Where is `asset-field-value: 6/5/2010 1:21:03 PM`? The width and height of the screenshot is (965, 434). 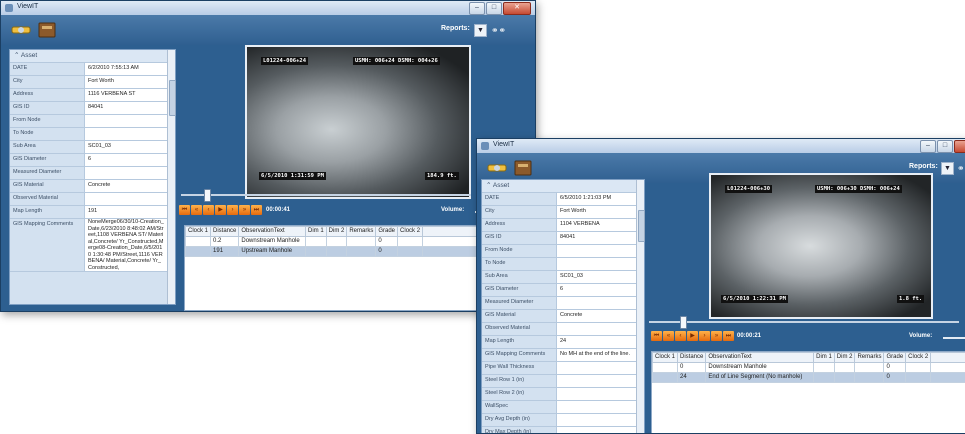 asset-field-value: 6/5/2010 1:21:03 PM is located at coordinates (597, 199).